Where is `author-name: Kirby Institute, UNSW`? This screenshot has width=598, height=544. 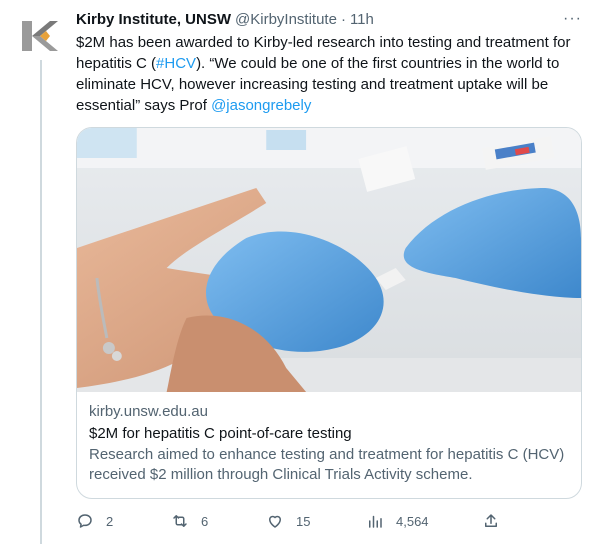
author-name: Kirby Institute, UNSW is located at coordinates (153, 20).